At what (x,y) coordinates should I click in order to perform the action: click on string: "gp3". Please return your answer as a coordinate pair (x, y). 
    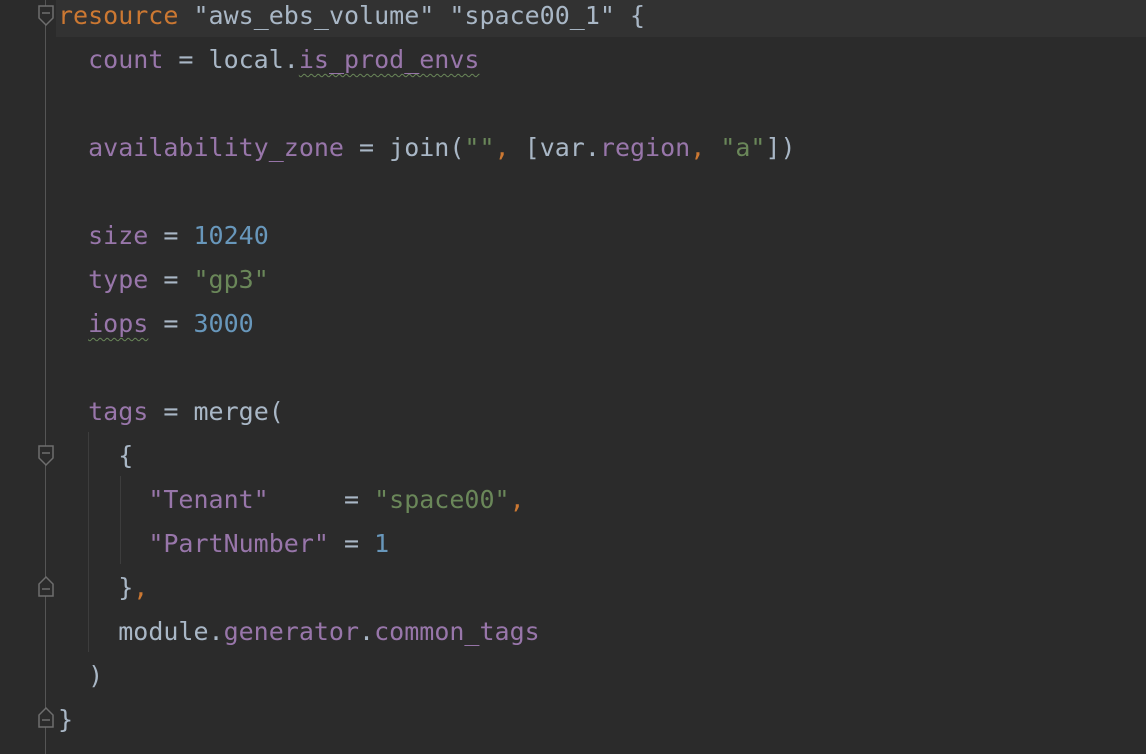
    Looking at the image, I should click on (231, 279).